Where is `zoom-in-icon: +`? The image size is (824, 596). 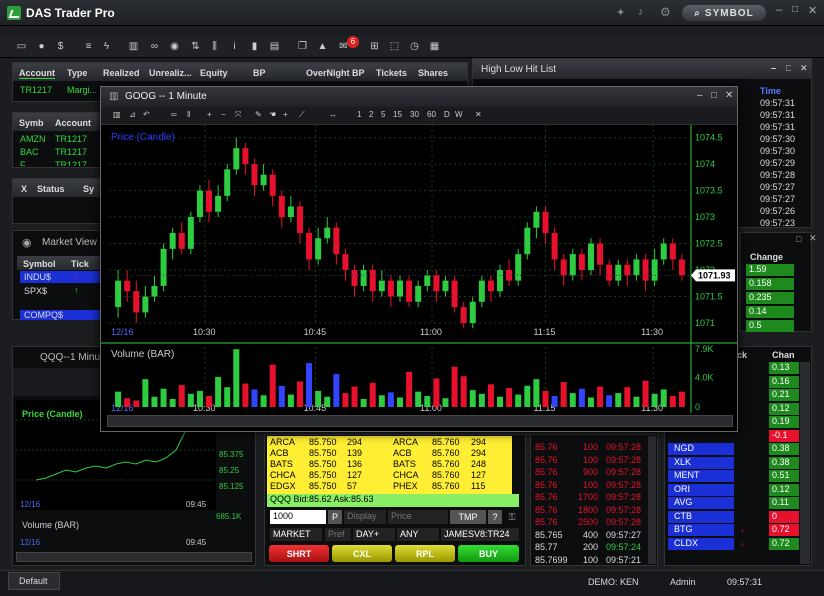
zoom-in-icon: + is located at coordinates (209, 114).